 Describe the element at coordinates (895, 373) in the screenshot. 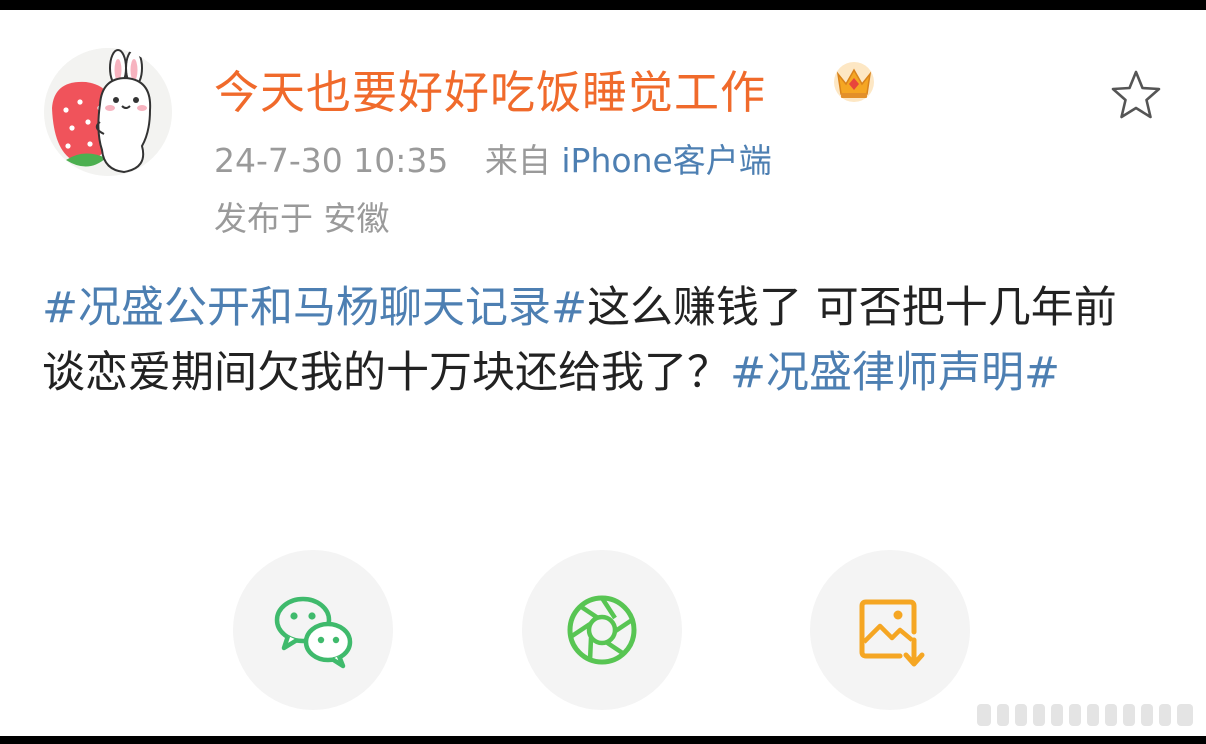

I see `hashtag-link: #况盛律师声明#` at that location.